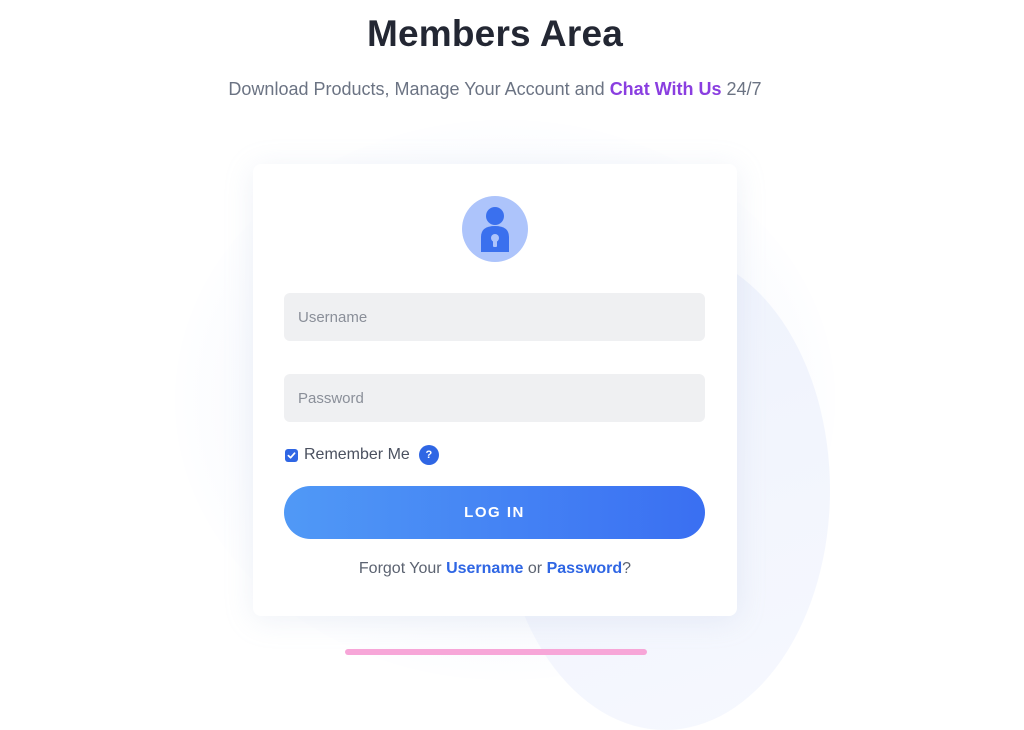  I want to click on password-input, so click(494, 398).